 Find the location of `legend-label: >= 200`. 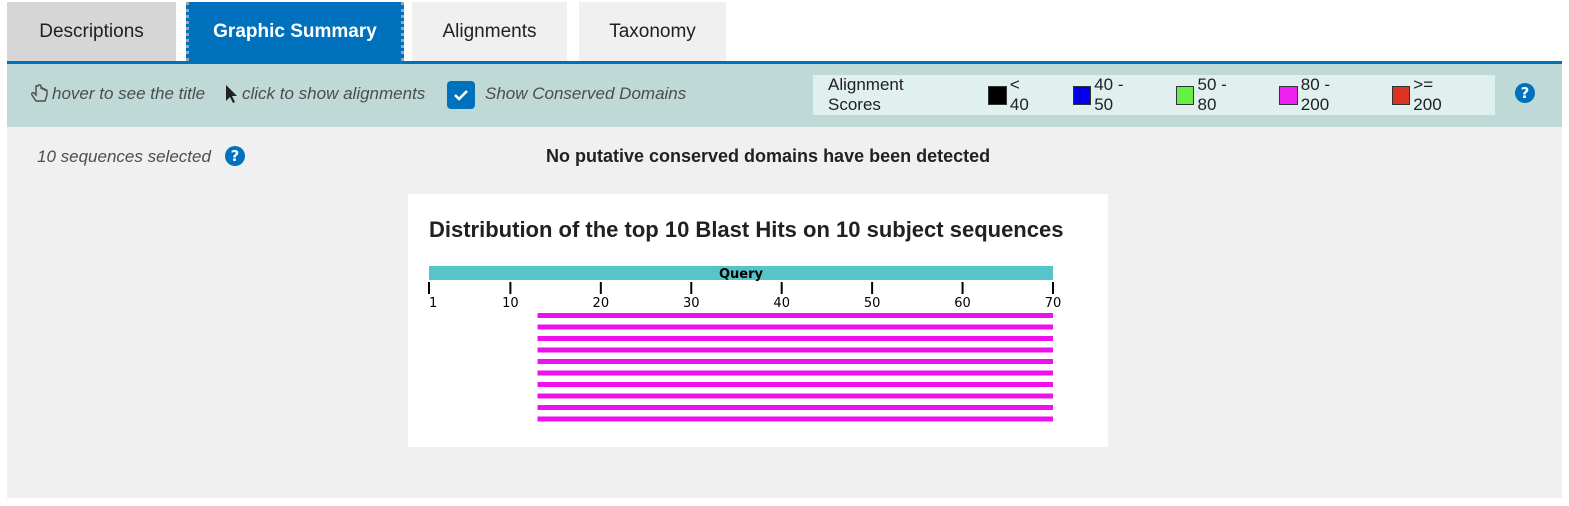

legend-label: >= 200 is located at coordinates (1427, 94).